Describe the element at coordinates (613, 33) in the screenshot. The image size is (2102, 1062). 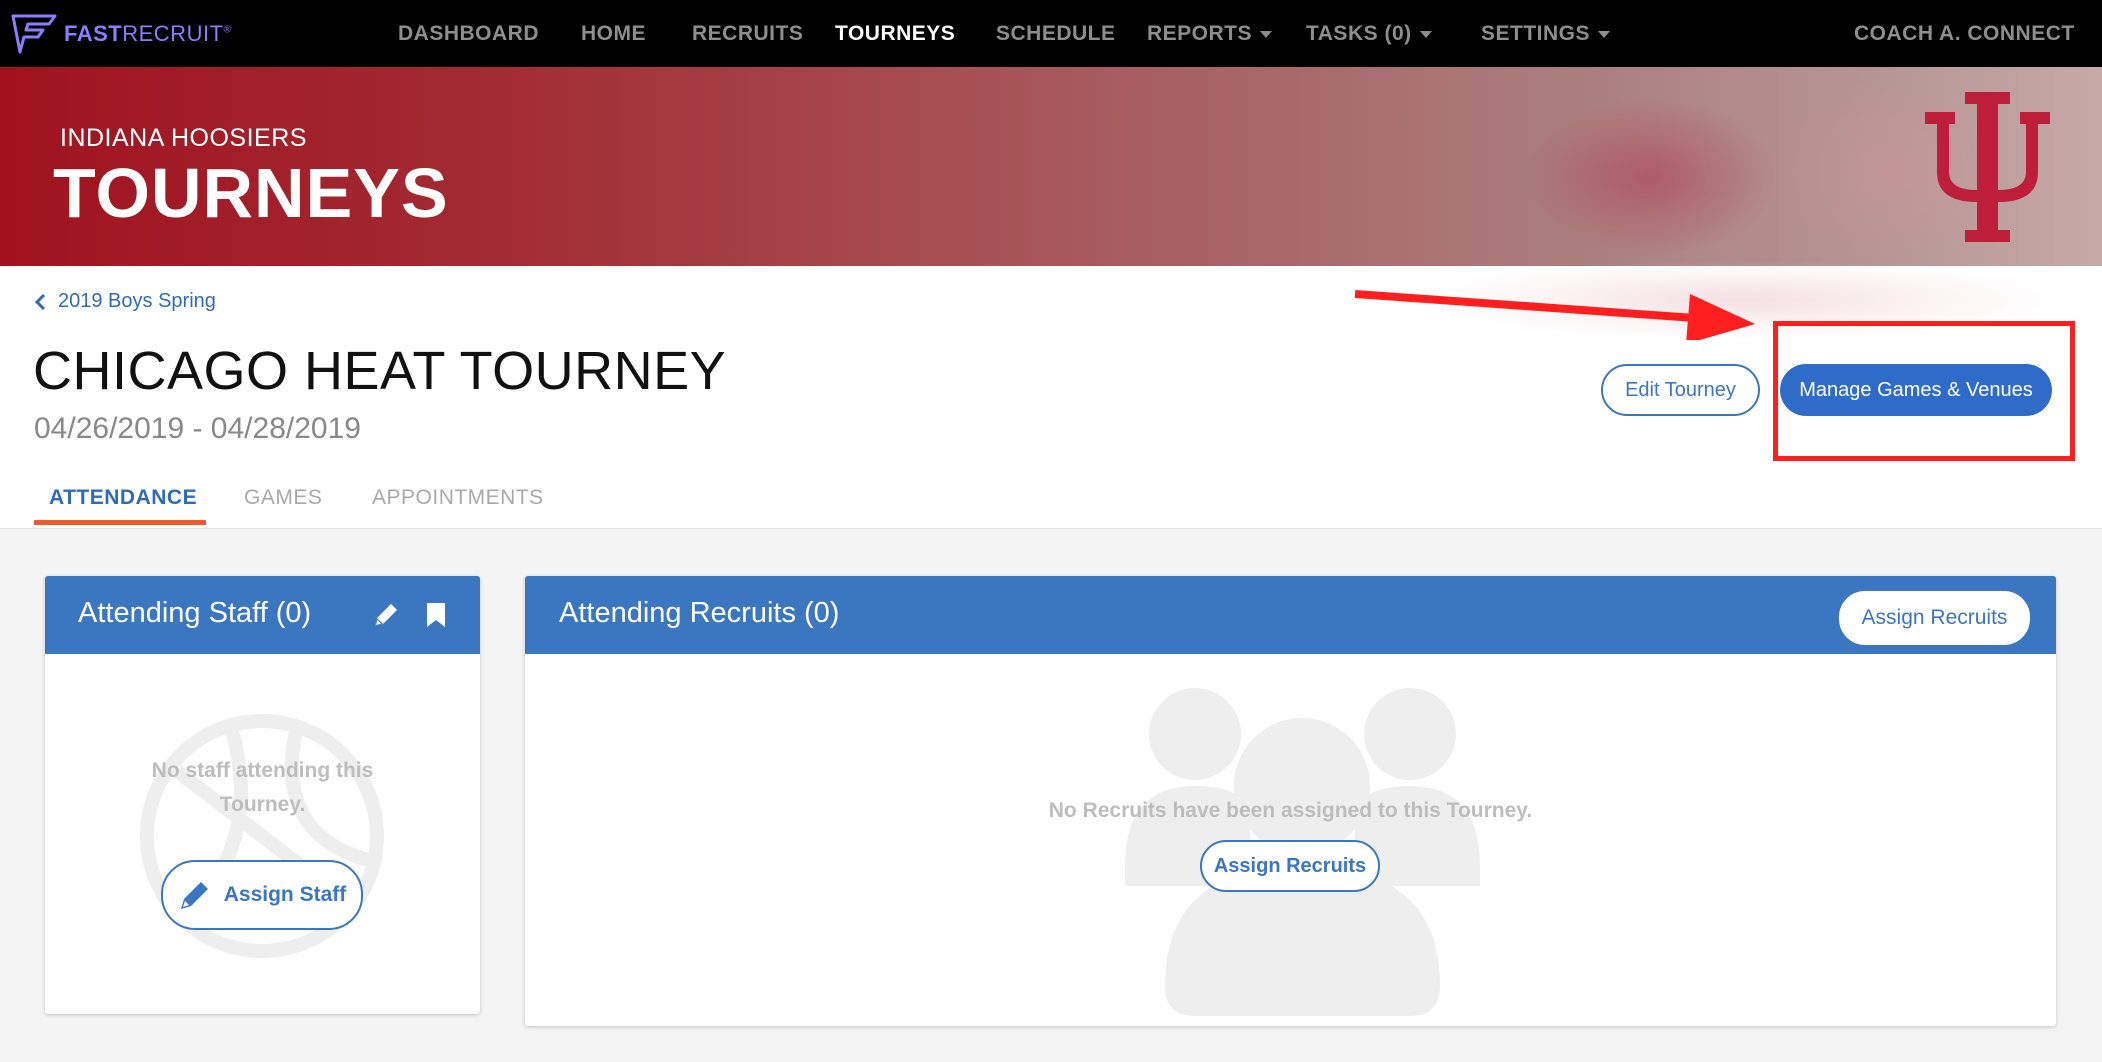
I see `nav-item-home: HOME` at that location.